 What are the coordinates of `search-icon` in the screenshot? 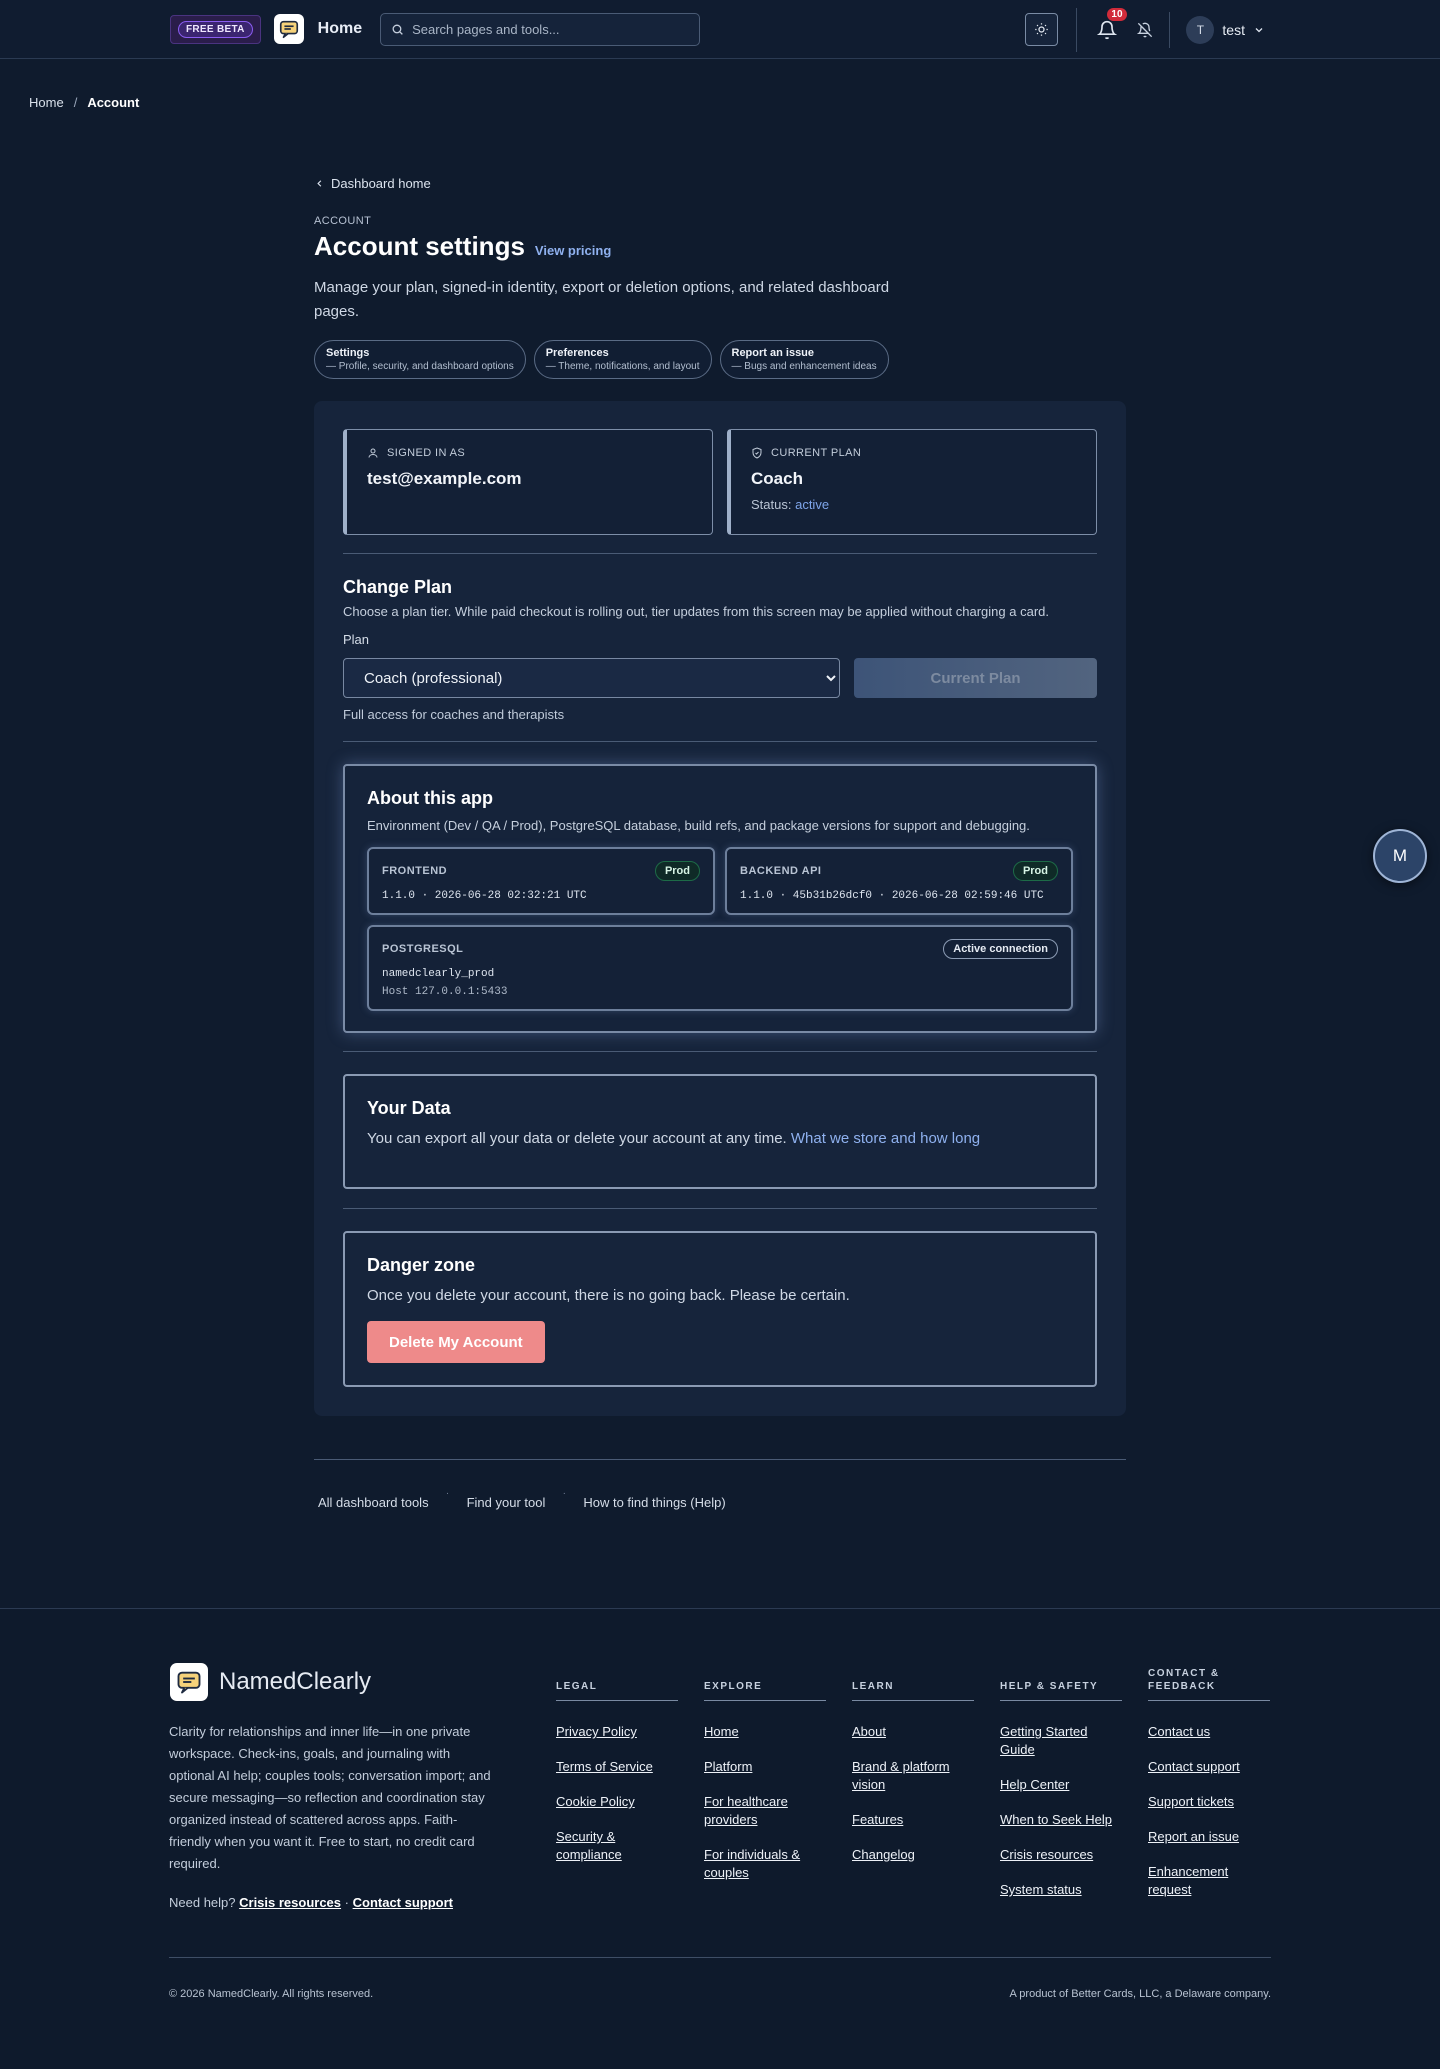 It's located at (397, 29).